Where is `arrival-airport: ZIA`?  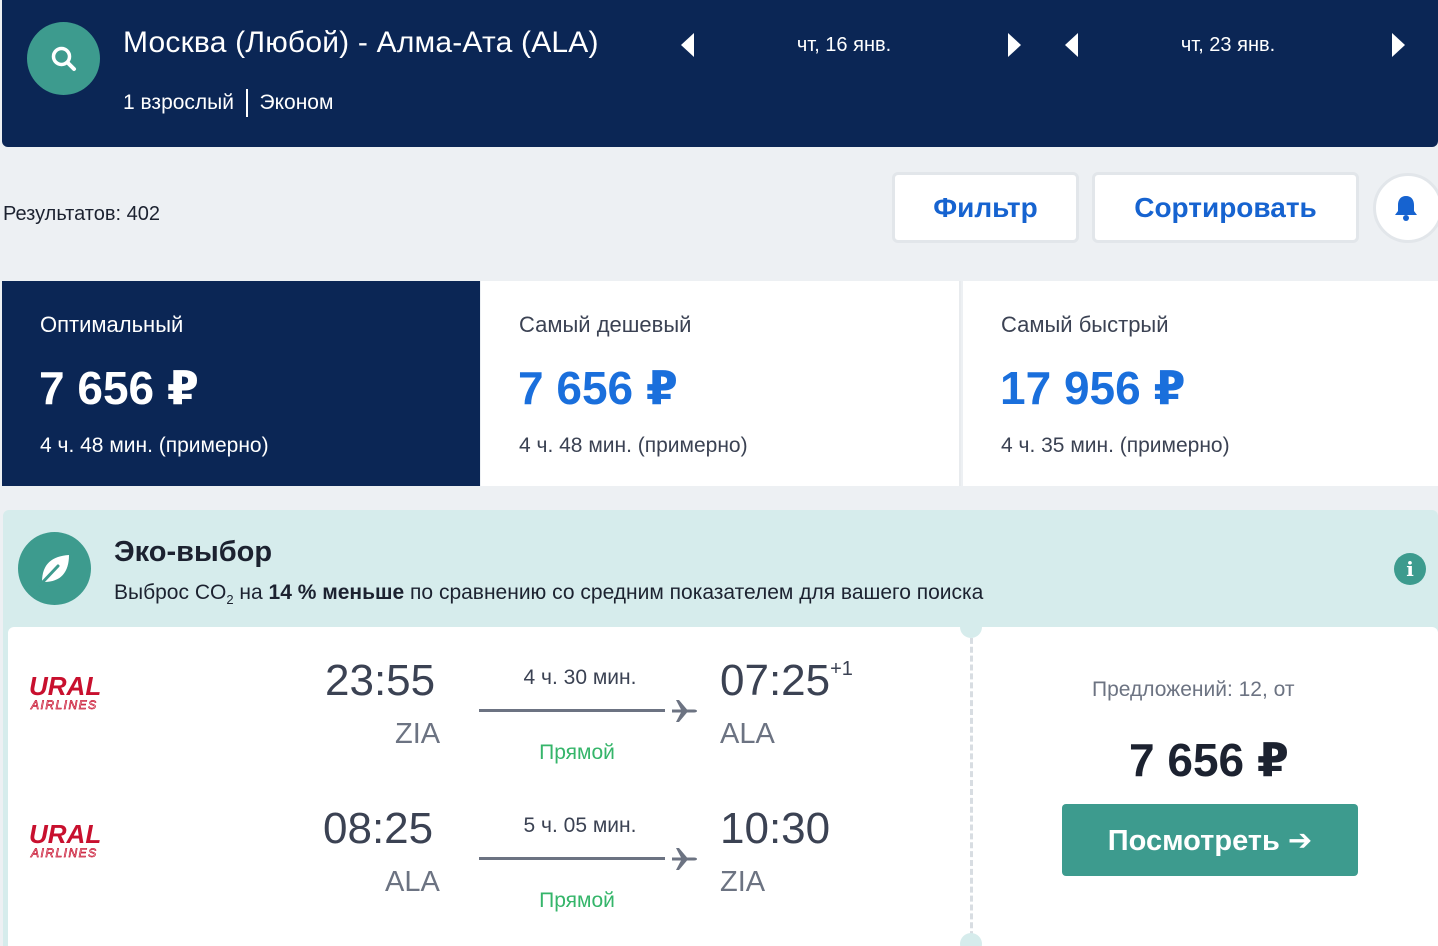 arrival-airport: ZIA is located at coordinates (743, 882).